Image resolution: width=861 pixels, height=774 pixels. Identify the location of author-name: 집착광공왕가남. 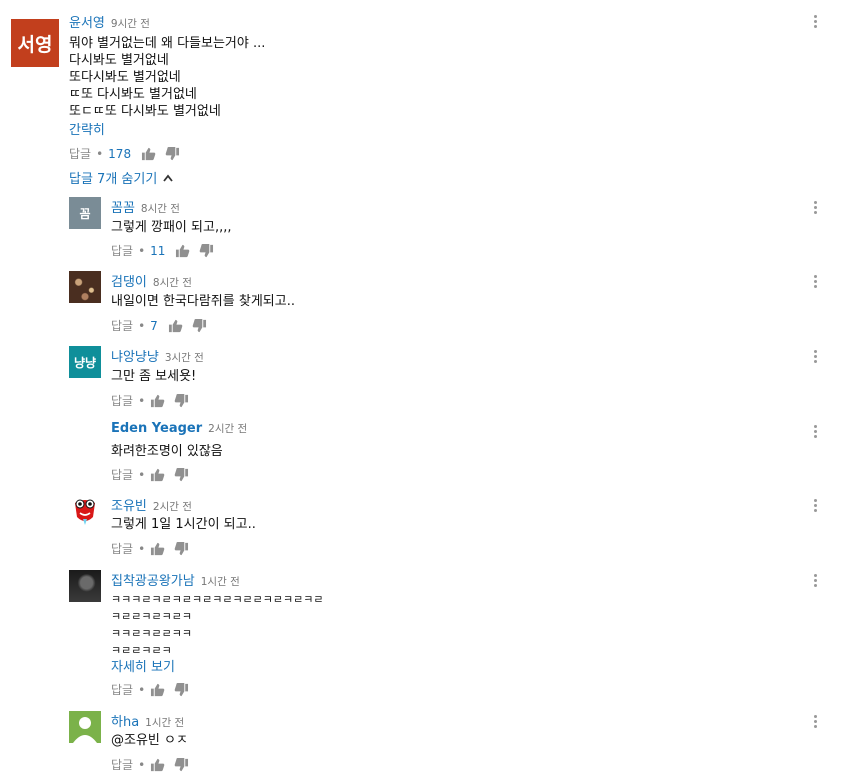
(153, 581).